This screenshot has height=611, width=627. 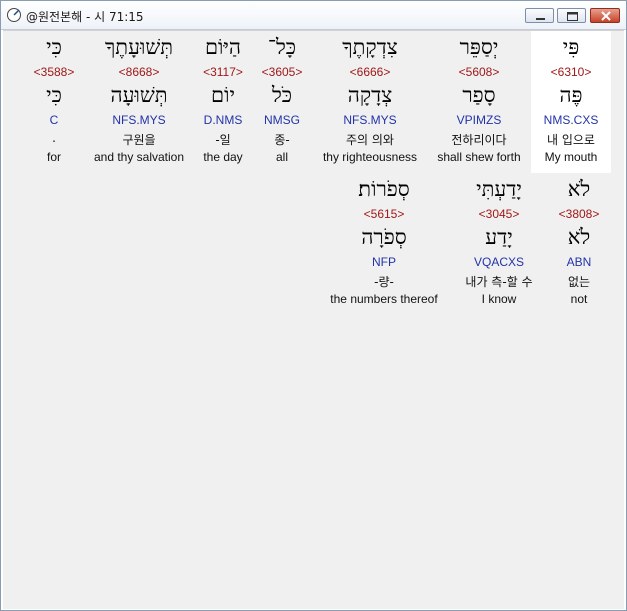 What do you see at coordinates (370, 157) in the screenshot?
I see `english-gloss: thy righteousness` at bounding box center [370, 157].